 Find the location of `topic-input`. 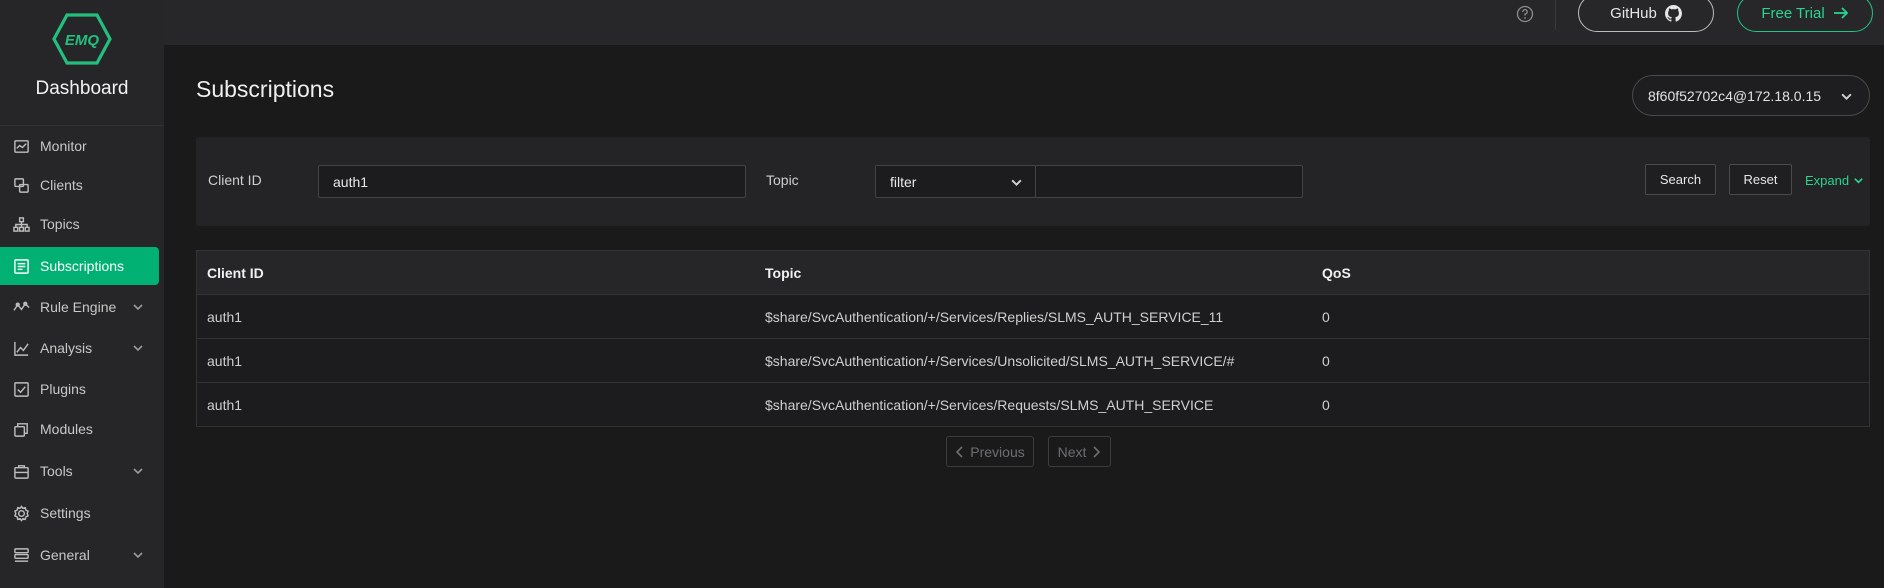

topic-input is located at coordinates (1169, 181).